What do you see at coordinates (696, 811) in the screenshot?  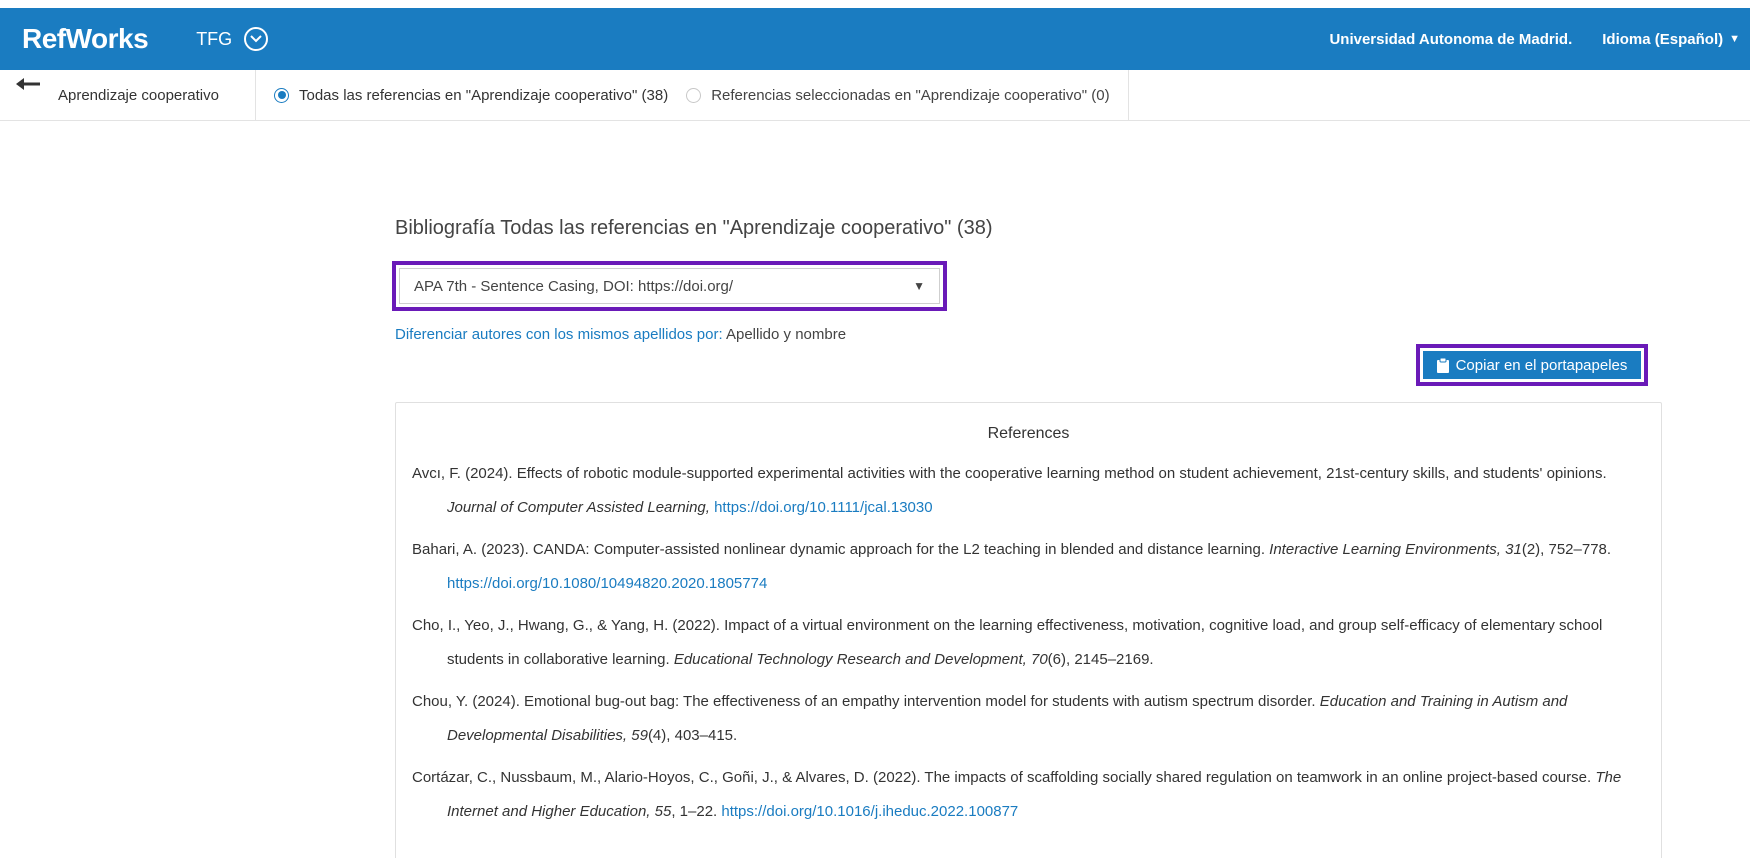 I see `reference-details: , 1–22.` at bounding box center [696, 811].